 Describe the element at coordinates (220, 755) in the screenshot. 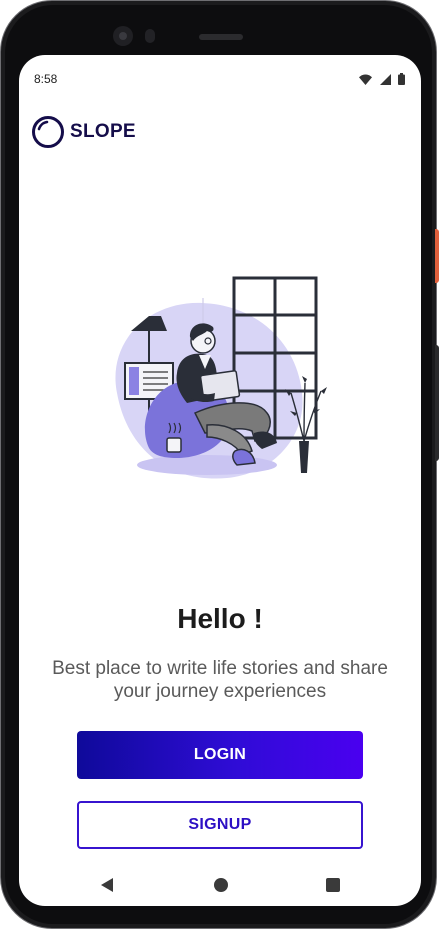

I see `login-button: LOGIN` at that location.